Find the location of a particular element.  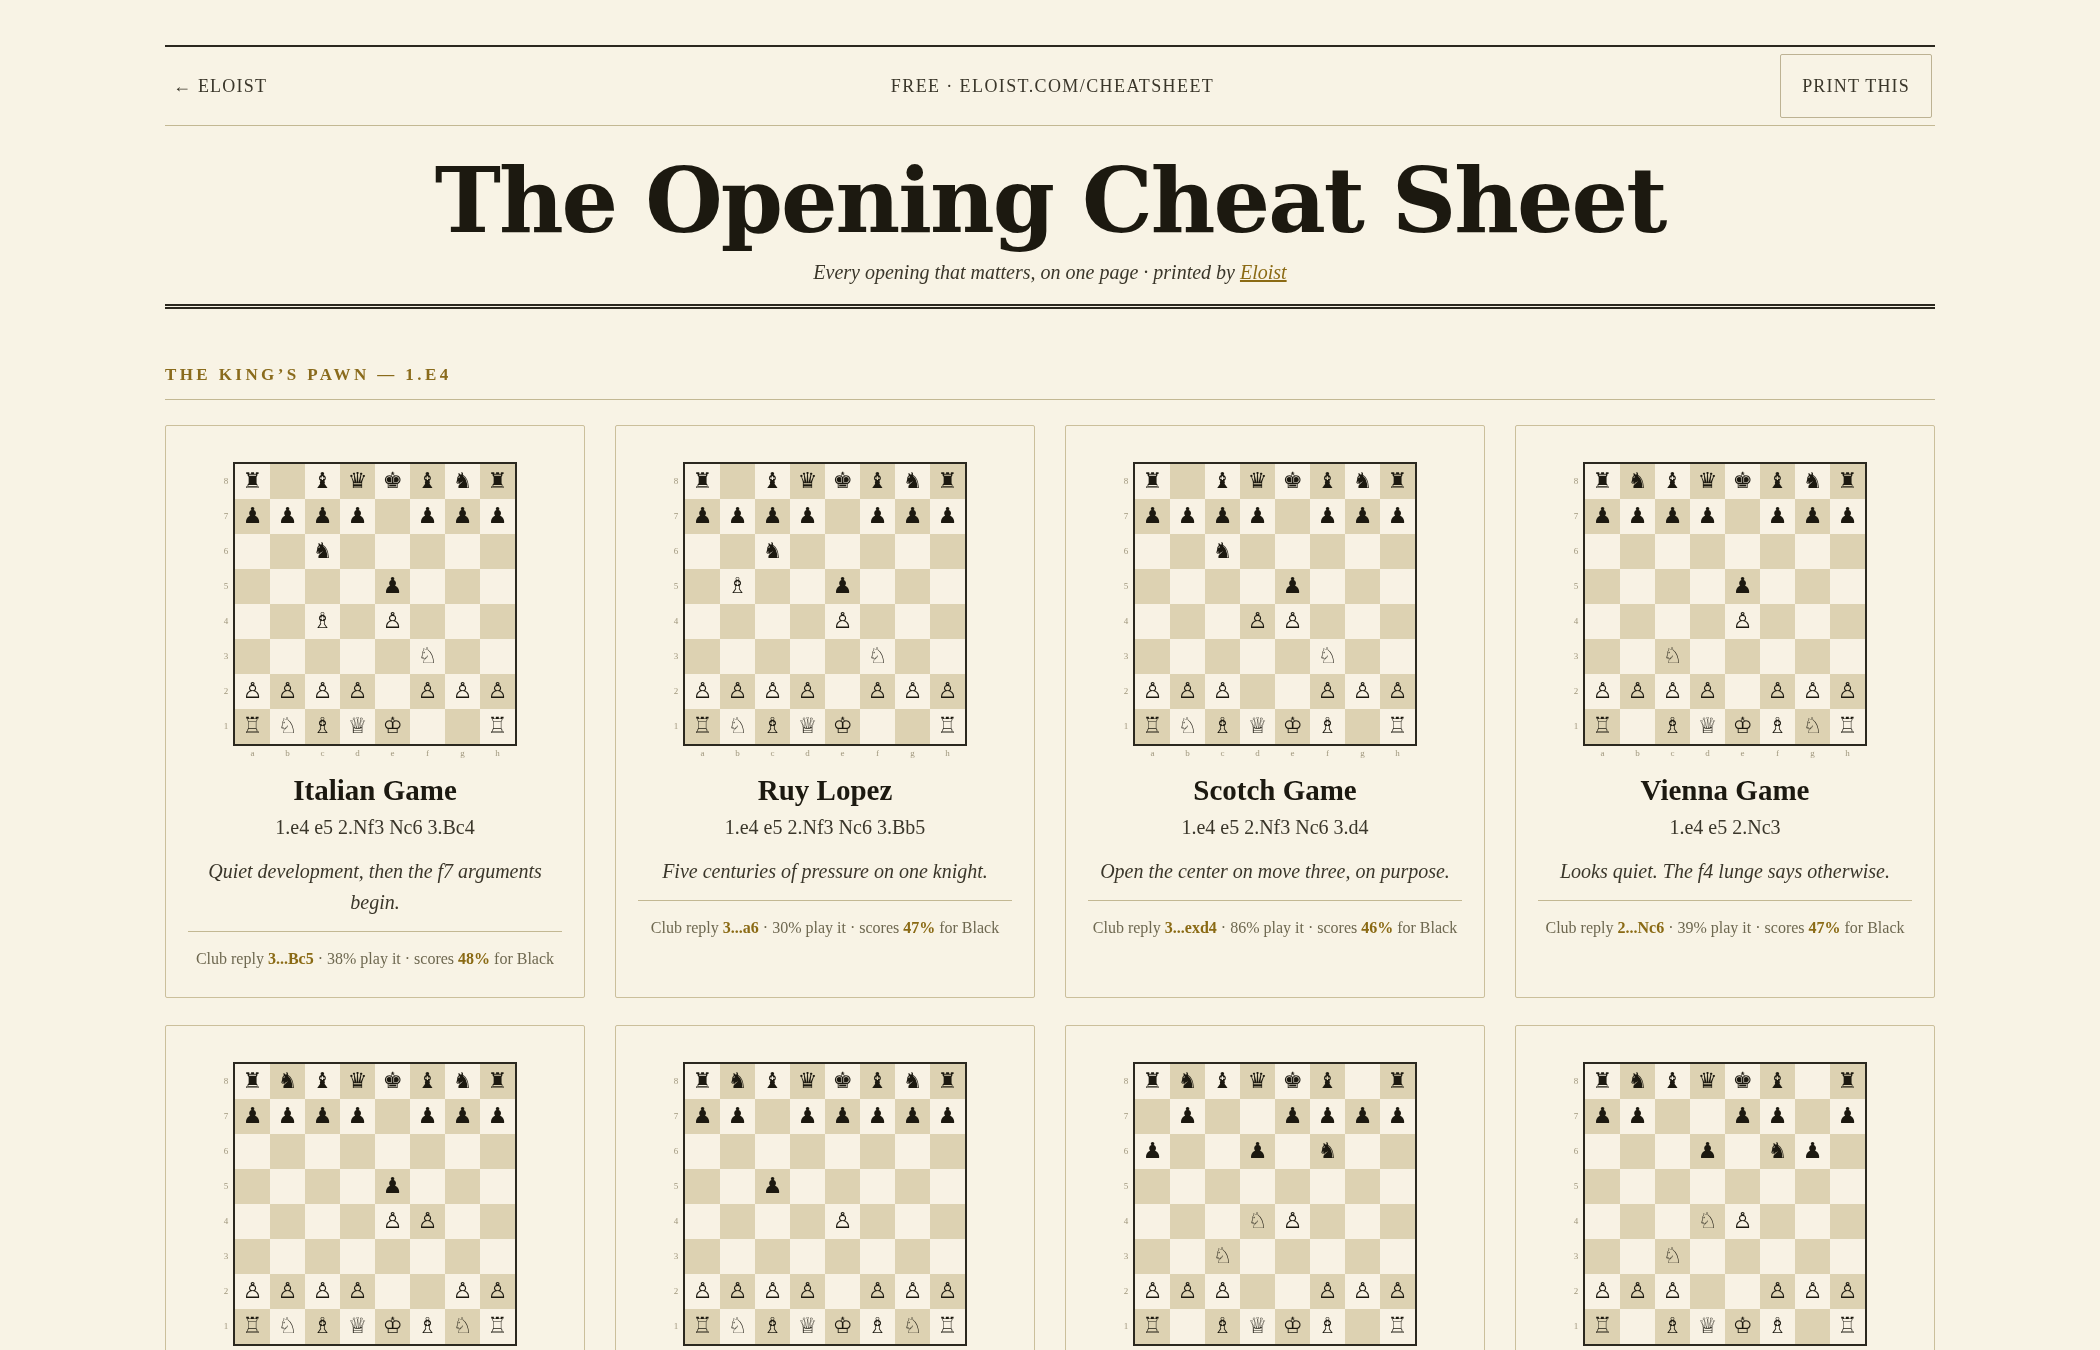

print-button: PRINT THIS is located at coordinates (1856, 86).